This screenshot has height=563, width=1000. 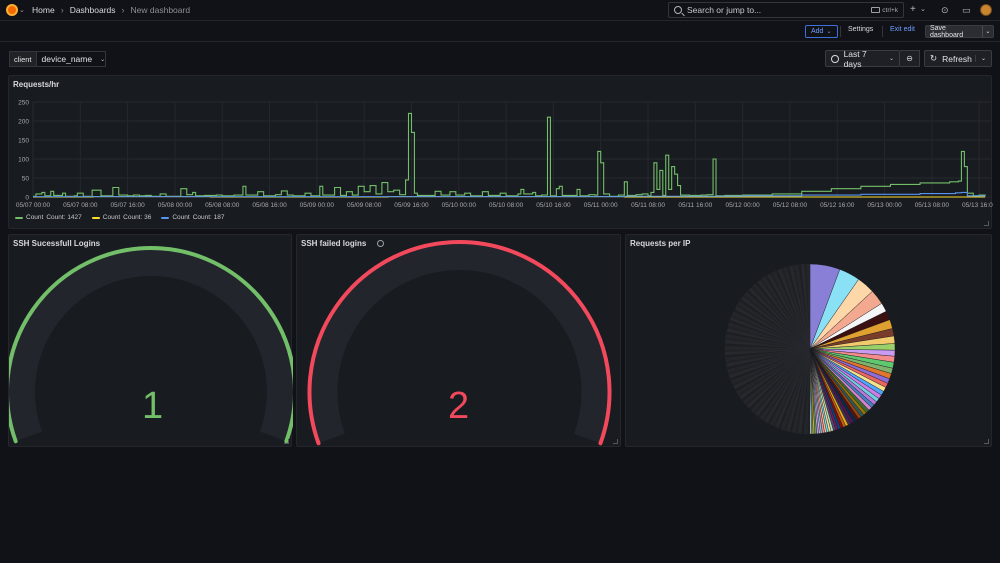 I want to click on exit-edit-button: Exit edit, so click(x=902, y=29).